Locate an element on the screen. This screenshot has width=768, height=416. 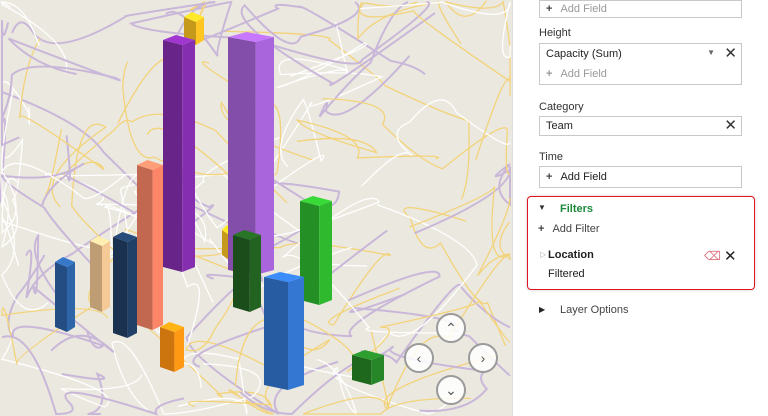
filter-status: Filtered is located at coordinates (566, 274).